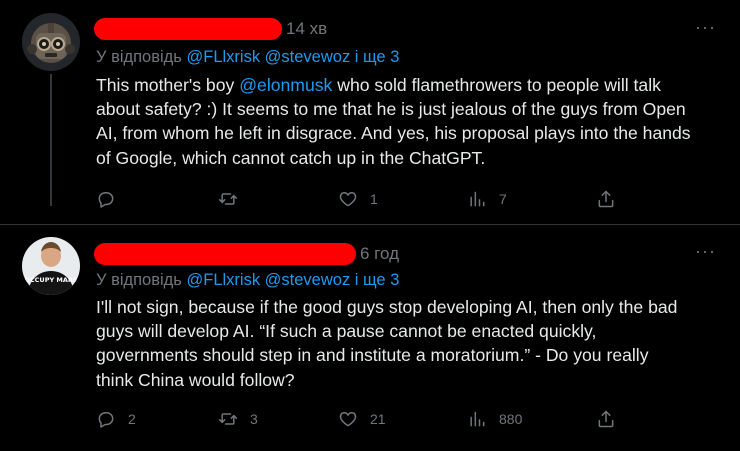 The height and width of the screenshot is (451, 740). What do you see at coordinates (116, 419) in the screenshot?
I see `reply-button: 2` at bounding box center [116, 419].